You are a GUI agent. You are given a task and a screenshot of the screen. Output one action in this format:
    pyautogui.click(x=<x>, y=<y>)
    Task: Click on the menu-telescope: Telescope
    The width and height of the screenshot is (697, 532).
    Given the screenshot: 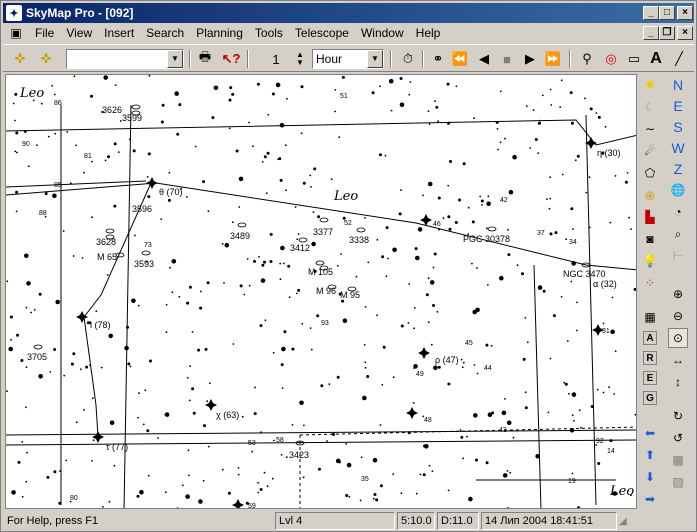 What is the action you would take?
    pyautogui.click(x=322, y=33)
    